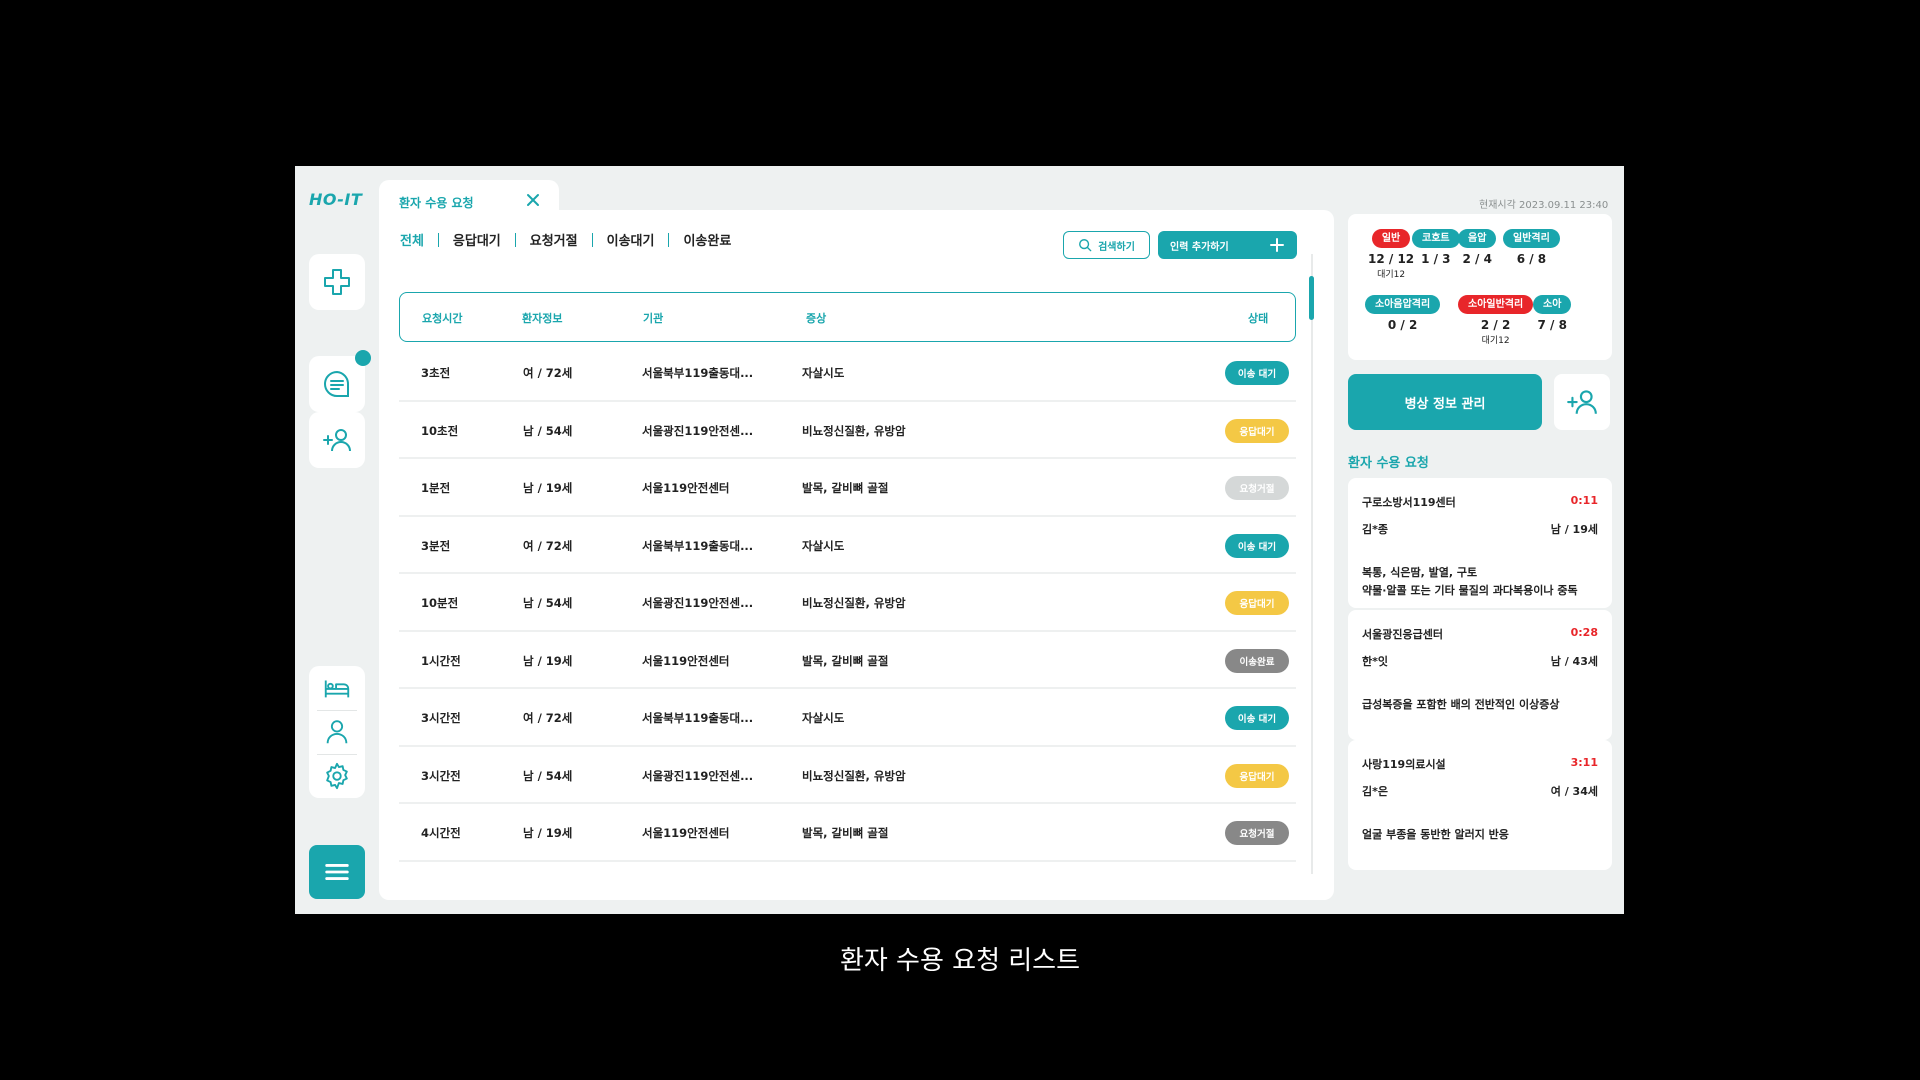 The image size is (1920, 1080). What do you see at coordinates (441, 660) in the screenshot?
I see `row-time: 1시간전` at bounding box center [441, 660].